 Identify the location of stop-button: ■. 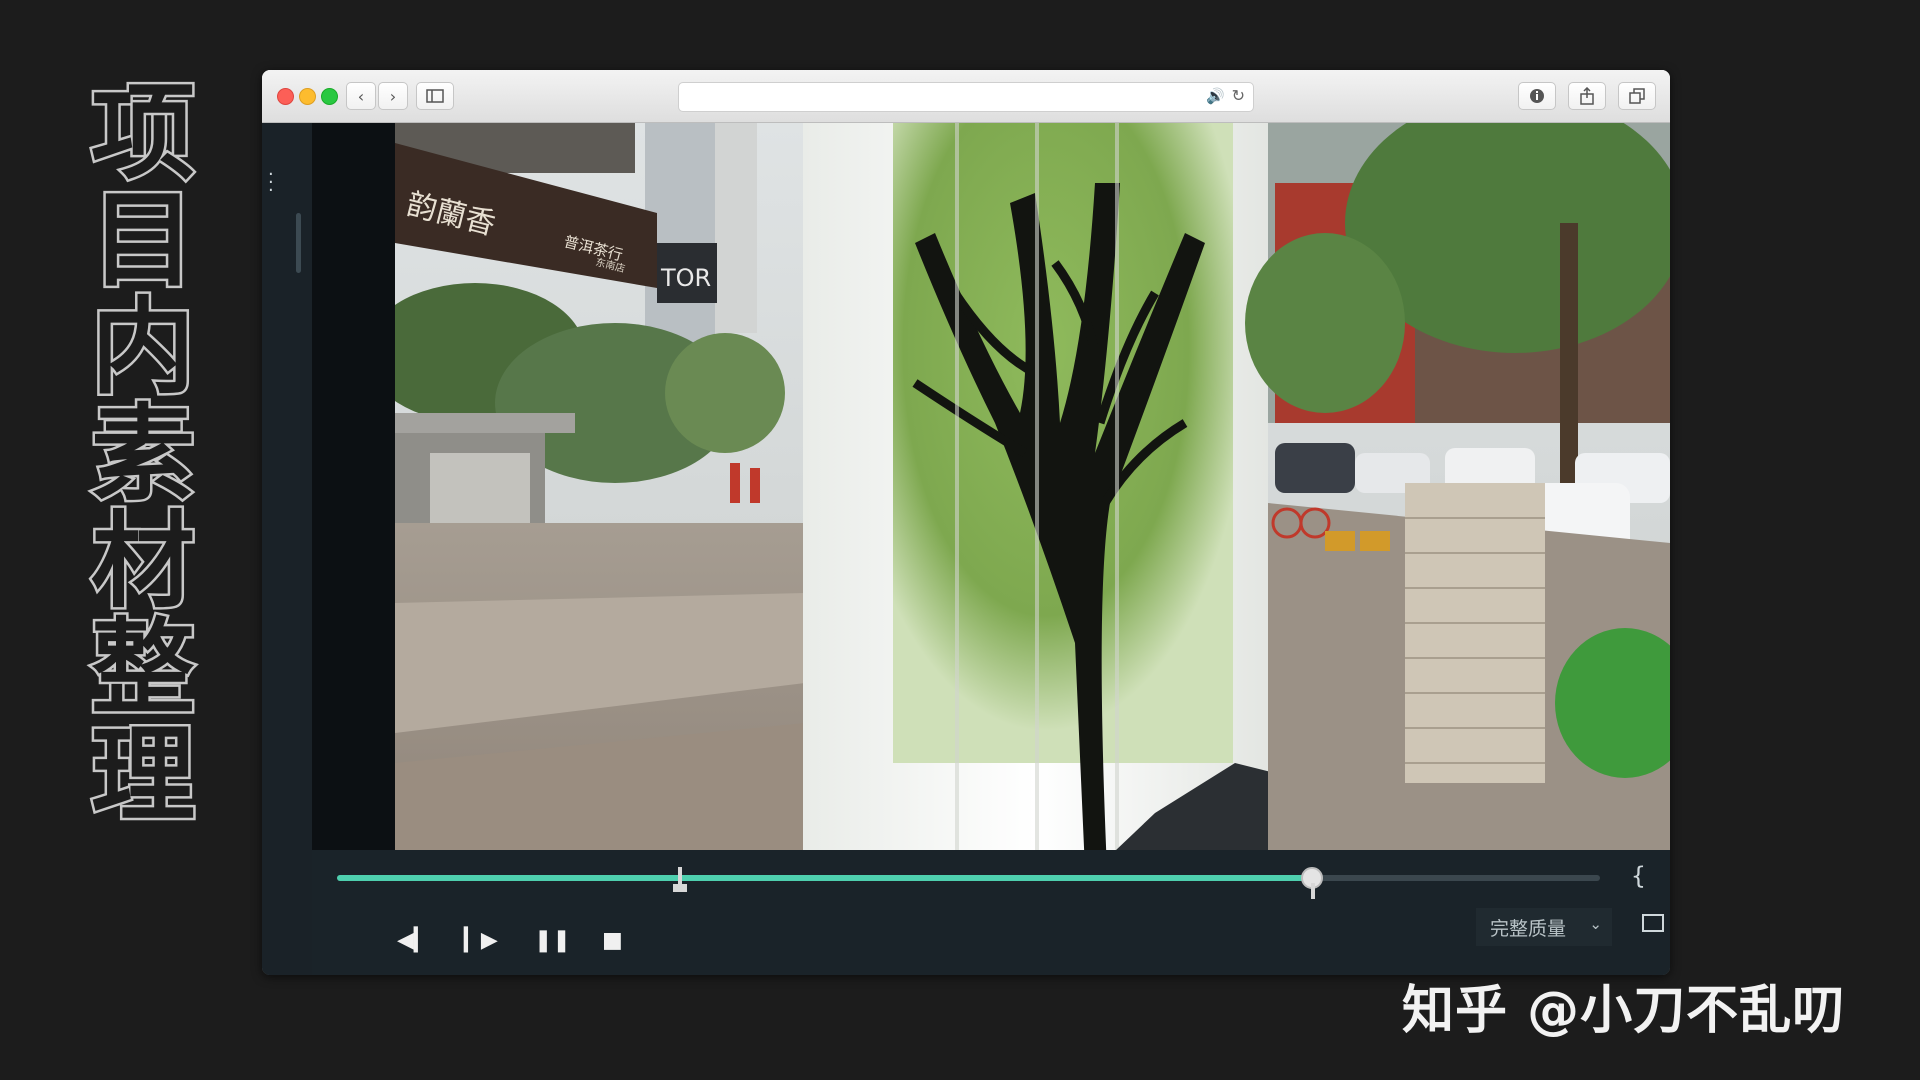
(612, 940).